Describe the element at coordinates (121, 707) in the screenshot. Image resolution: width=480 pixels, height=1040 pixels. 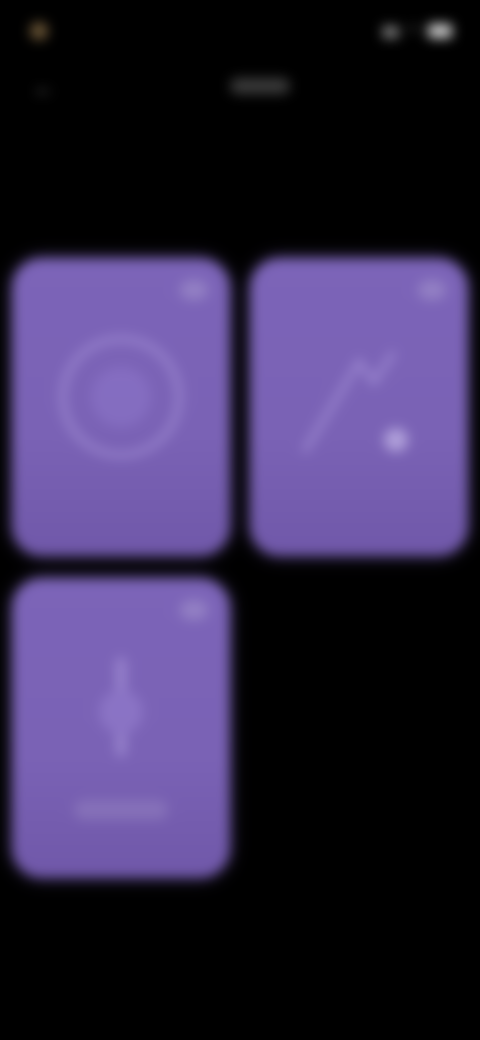
I see `figure-illustration-icon` at that location.